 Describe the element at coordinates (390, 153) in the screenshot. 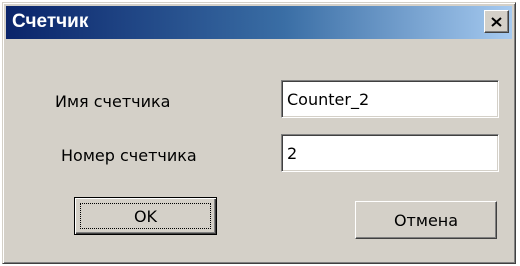

I see `counter-number-input` at that location.